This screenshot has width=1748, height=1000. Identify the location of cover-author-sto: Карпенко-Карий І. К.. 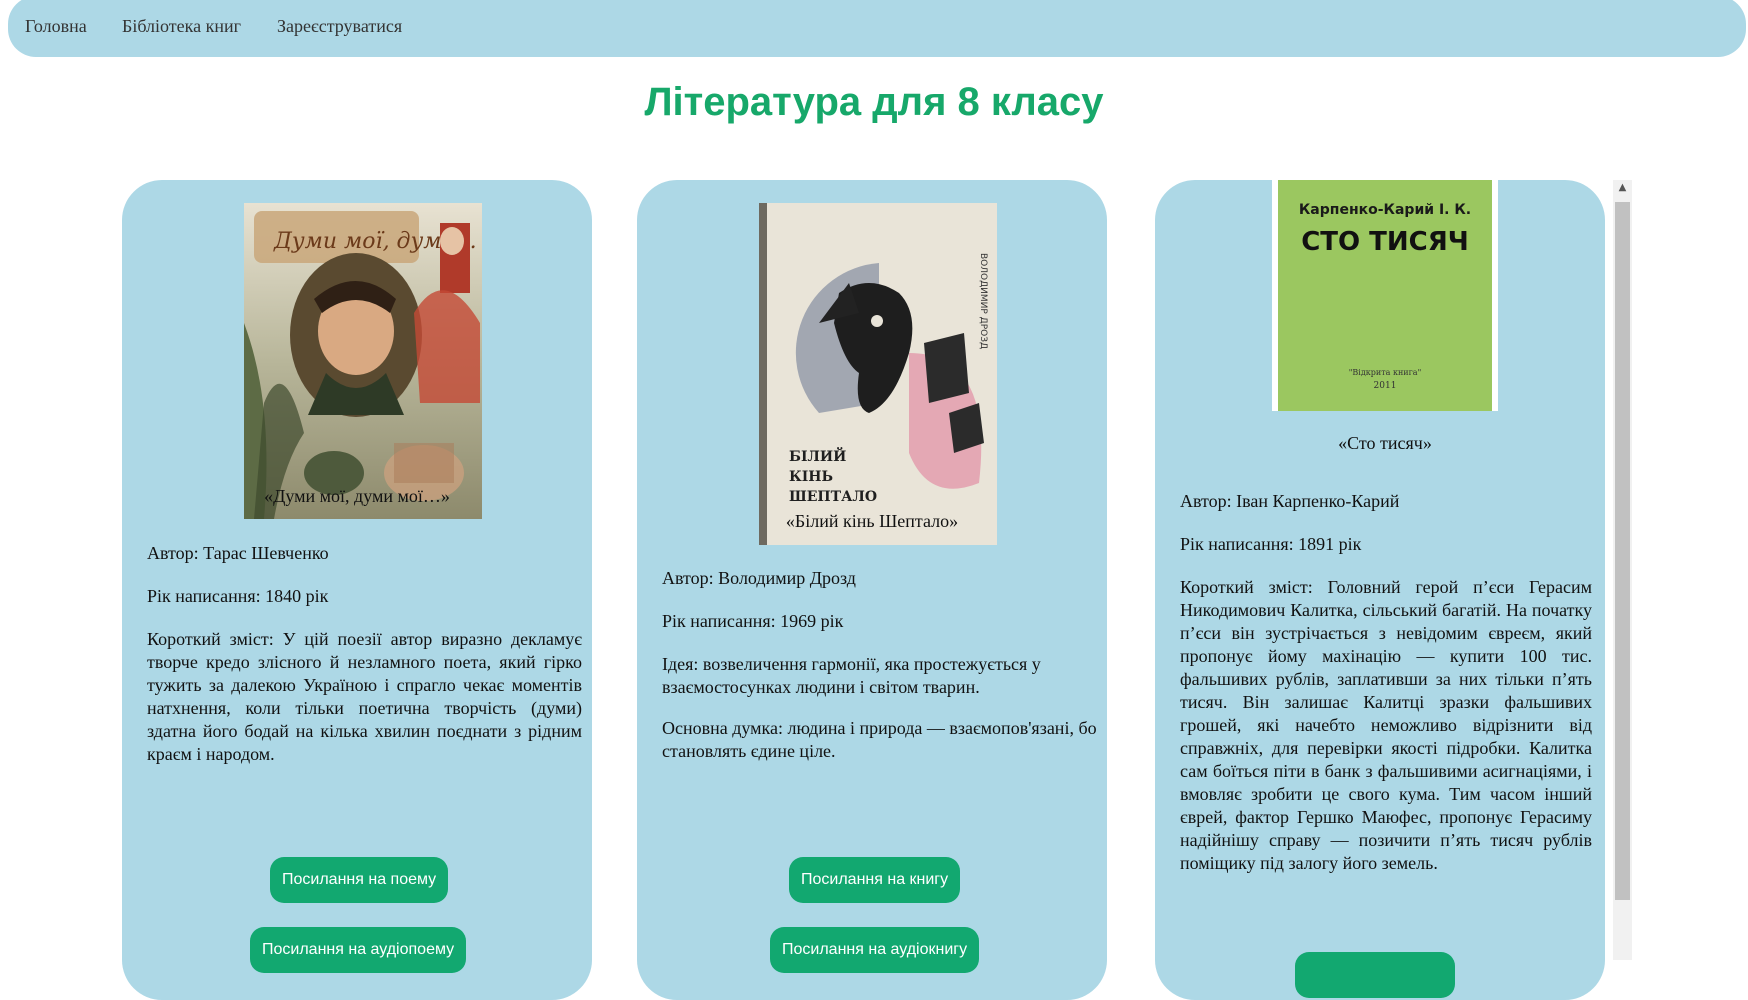
(1385, 210).